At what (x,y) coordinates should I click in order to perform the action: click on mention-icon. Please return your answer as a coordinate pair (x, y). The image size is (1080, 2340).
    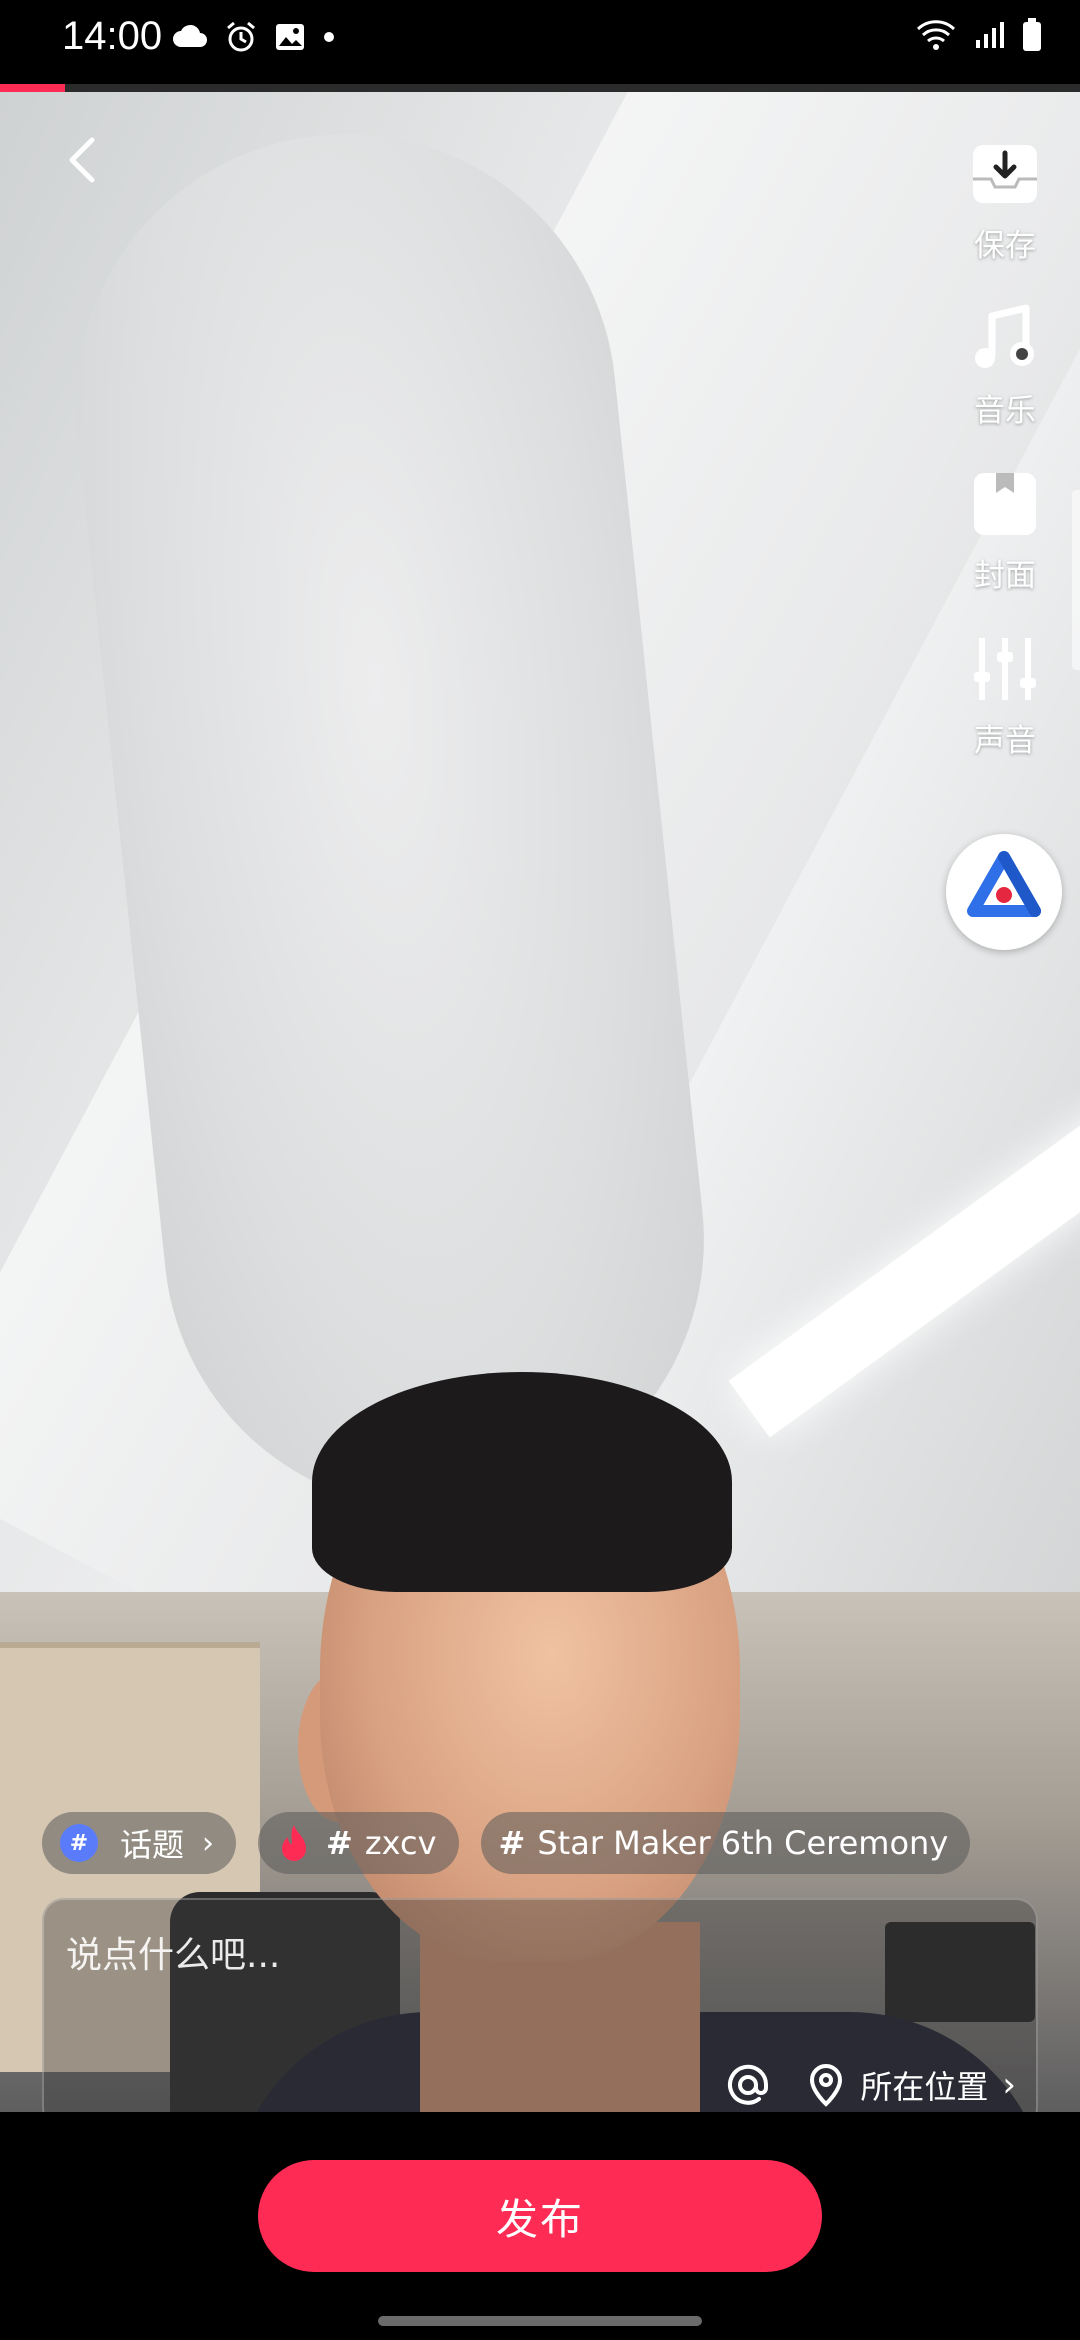
    Looking at the image, I should click on (748, 2085).